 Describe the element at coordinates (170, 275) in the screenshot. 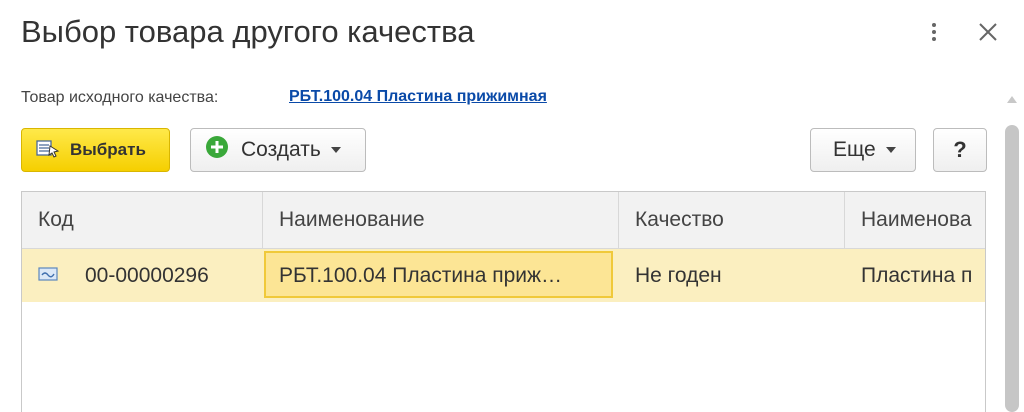

I see `cell-code: 00-00000296` at that location.